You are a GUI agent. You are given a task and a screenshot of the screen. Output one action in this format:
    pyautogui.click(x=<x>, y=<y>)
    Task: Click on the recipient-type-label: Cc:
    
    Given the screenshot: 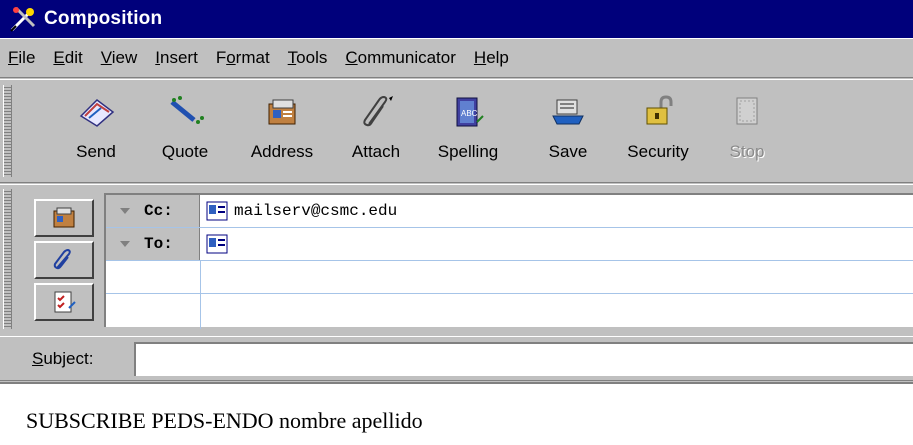 What is the action you would take?
    pyautogui.click(x=158, y=211)
    